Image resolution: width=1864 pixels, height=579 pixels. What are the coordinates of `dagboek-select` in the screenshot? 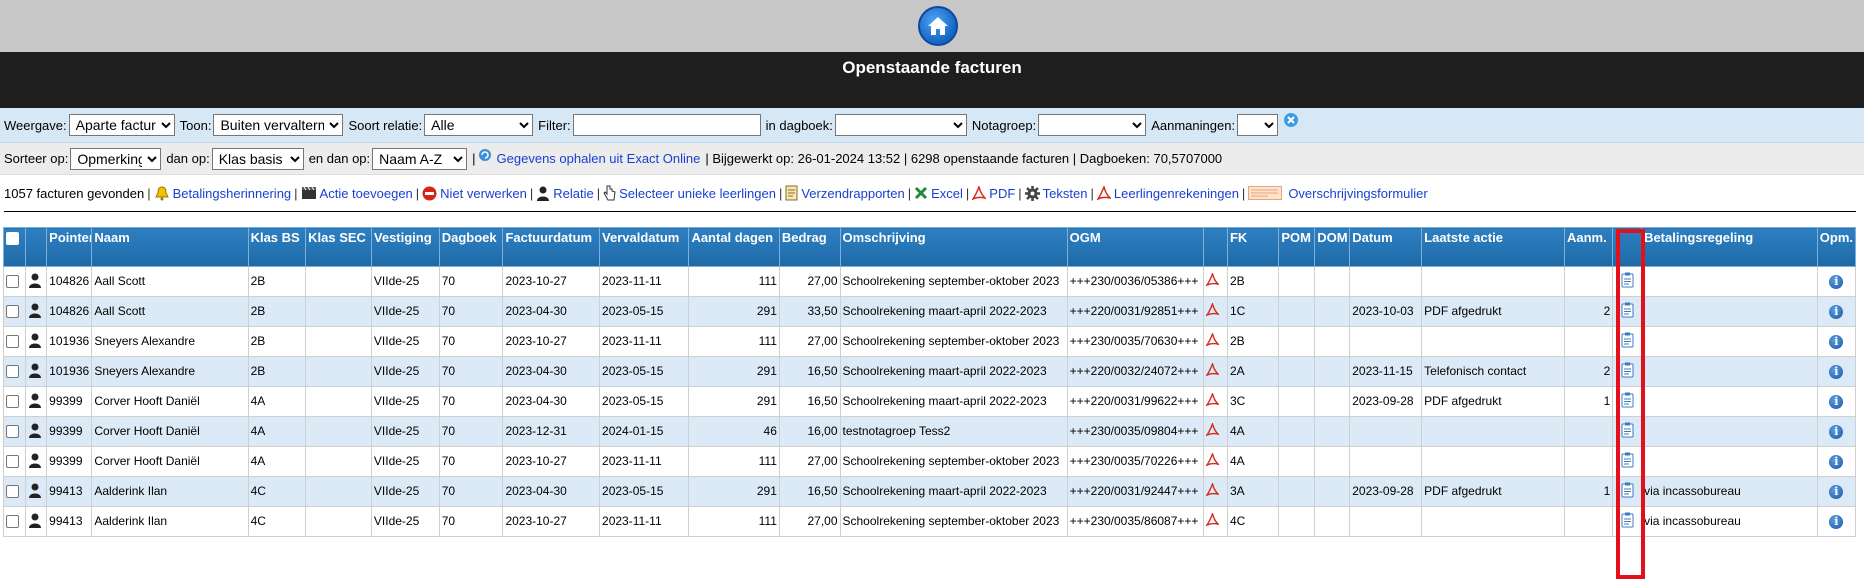 It's located at (900, 125).